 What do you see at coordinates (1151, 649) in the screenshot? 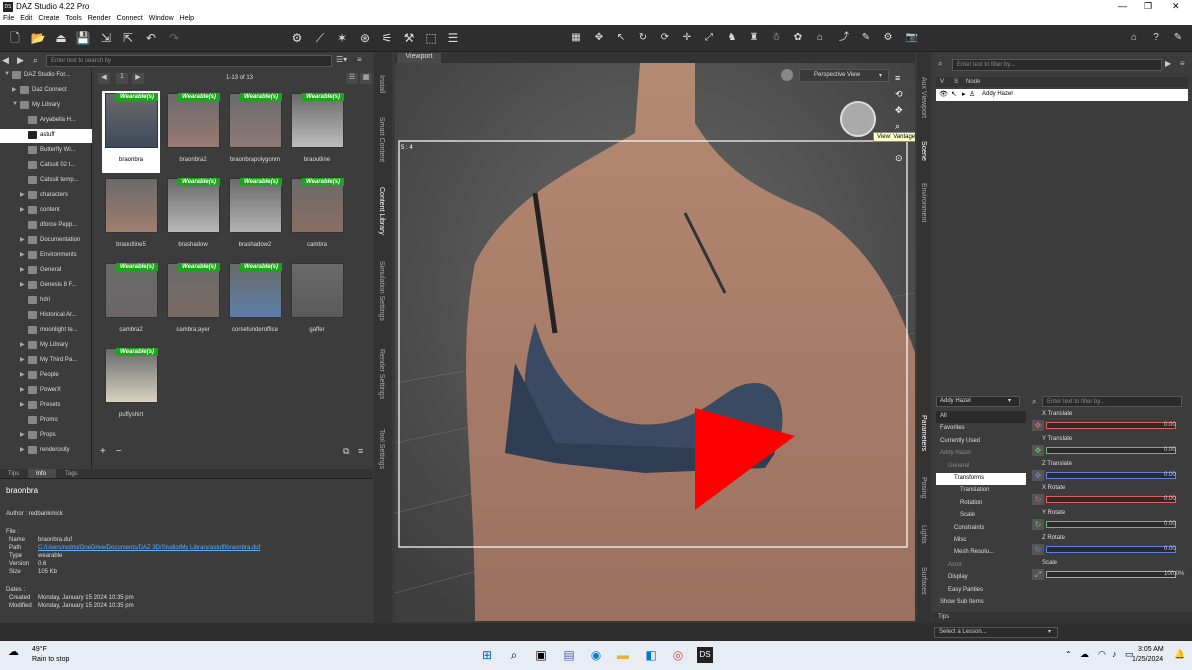
I see `clock-time: 3:05 AM` at bounding box center [1151, 649].